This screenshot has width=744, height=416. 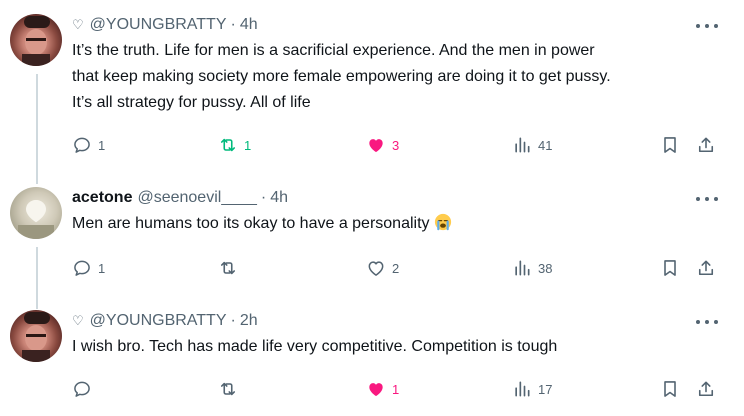 I want to click on views-button: 17, so click(x=532, y=389).